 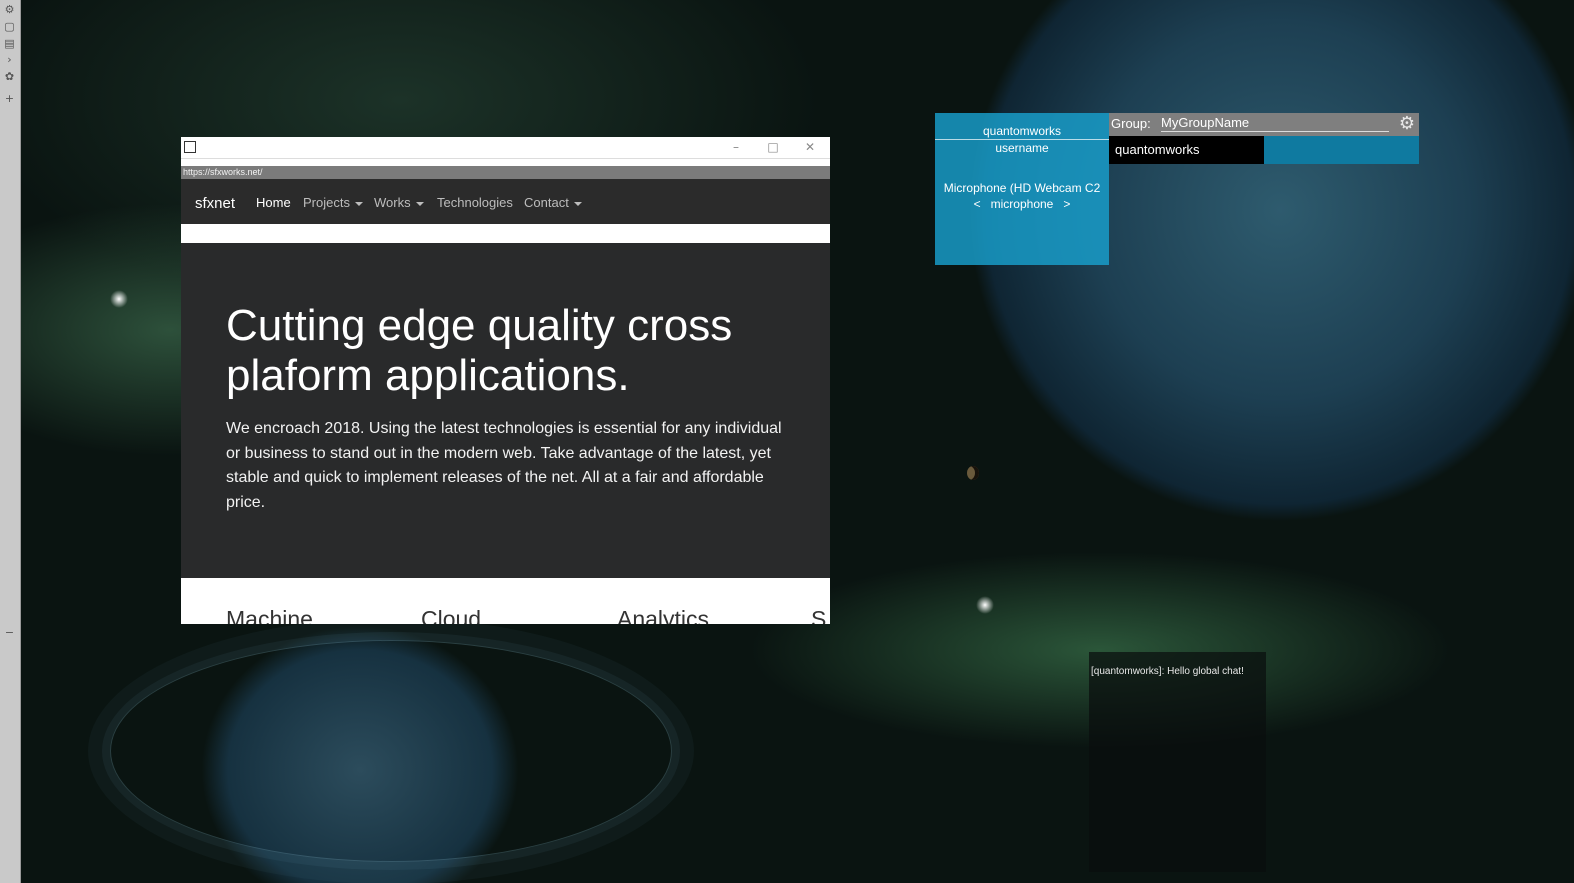 I want to click on device-type-label: microphone, so click(x=1022, y=204).